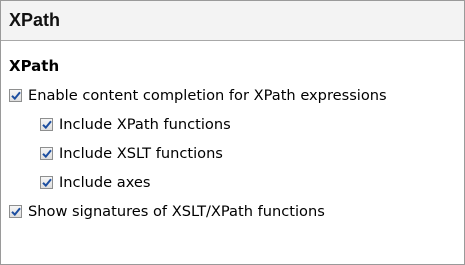 The image size is (465, 265). Describe the element at coordinates (176, 211) in the screenshot. I see `show-signatures-label: Show signatures of XSLT/XPath functions` at that location.